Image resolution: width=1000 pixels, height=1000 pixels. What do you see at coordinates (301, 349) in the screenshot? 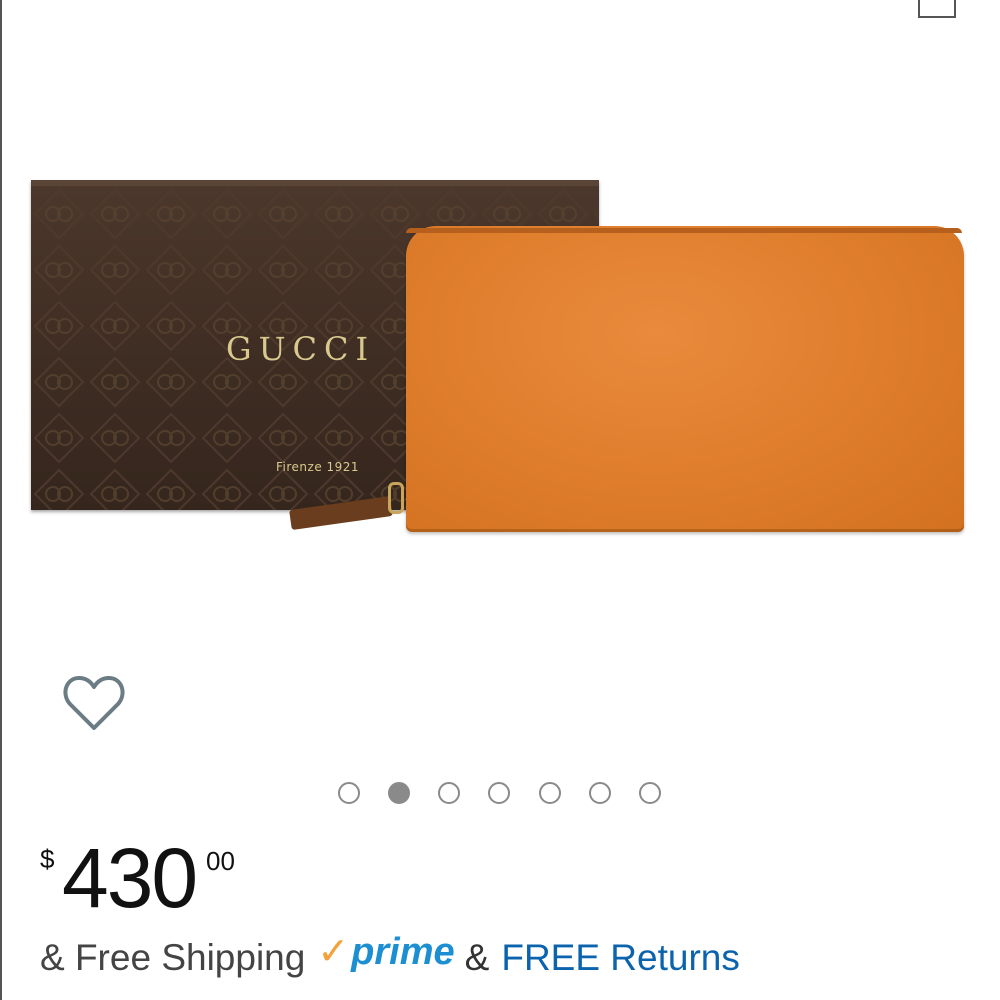
I see `brand-logo-text: GUCCI` at bounding box center [301, 349].